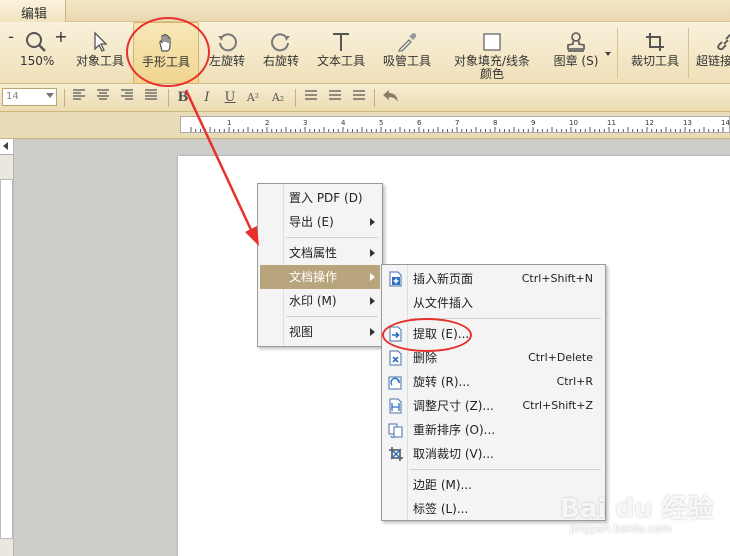  Describe the element at coordinates (227, 53) in the screenshot. I see `rotate-left-button: 左旋转` at that location.